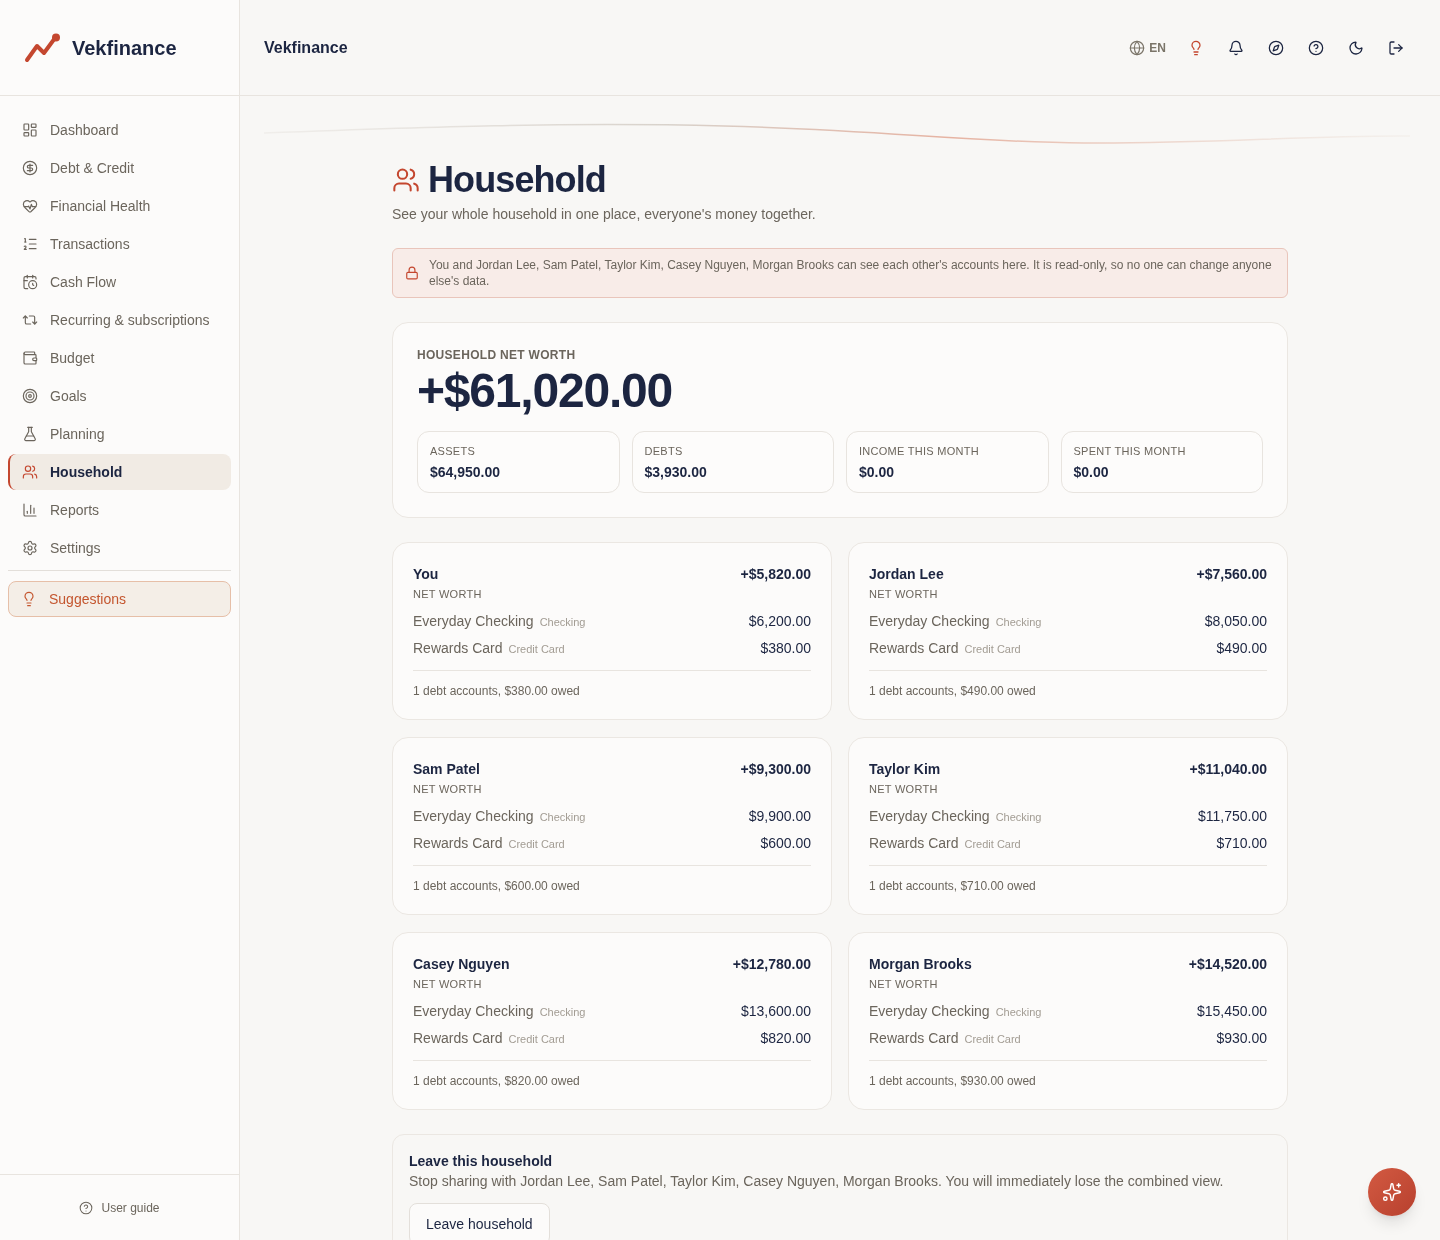 The height and width of the screenshot is (1240, 1440). Describe the element at coordinates (119, 434) in the screenshot. I see `sidebar-item: Planning` at that location.